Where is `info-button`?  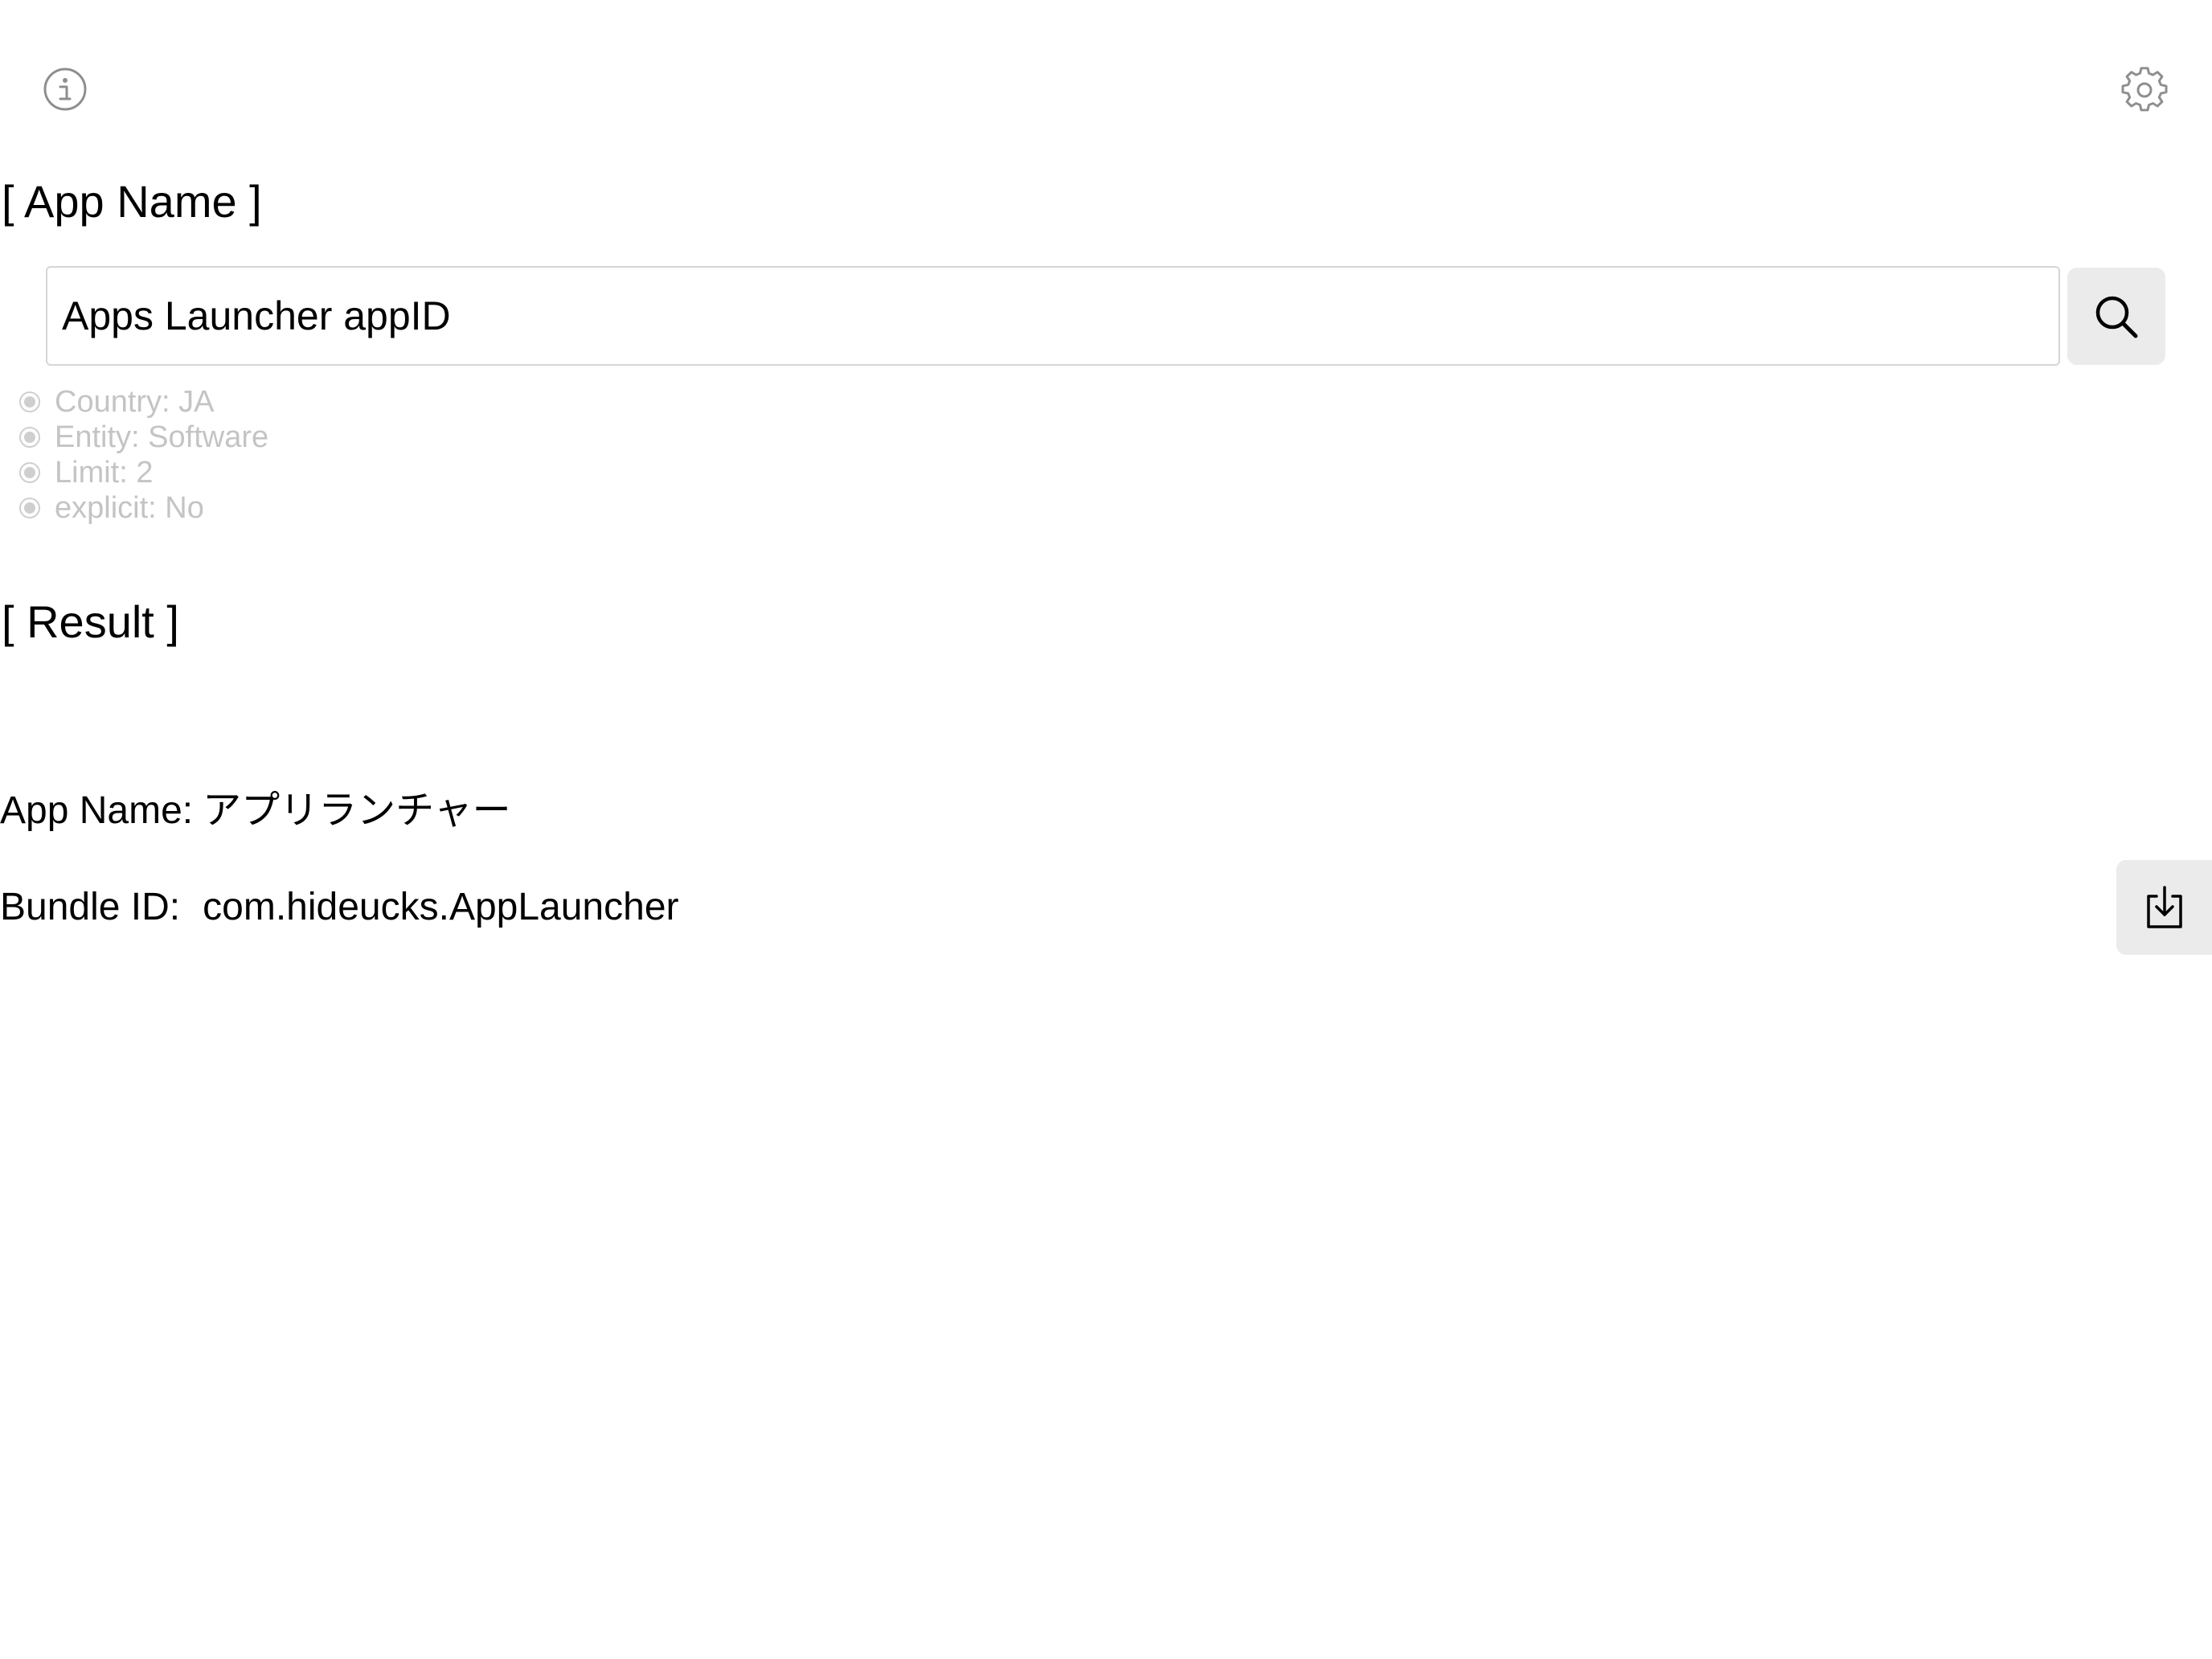 info-button is located at coordinates (65, 89).